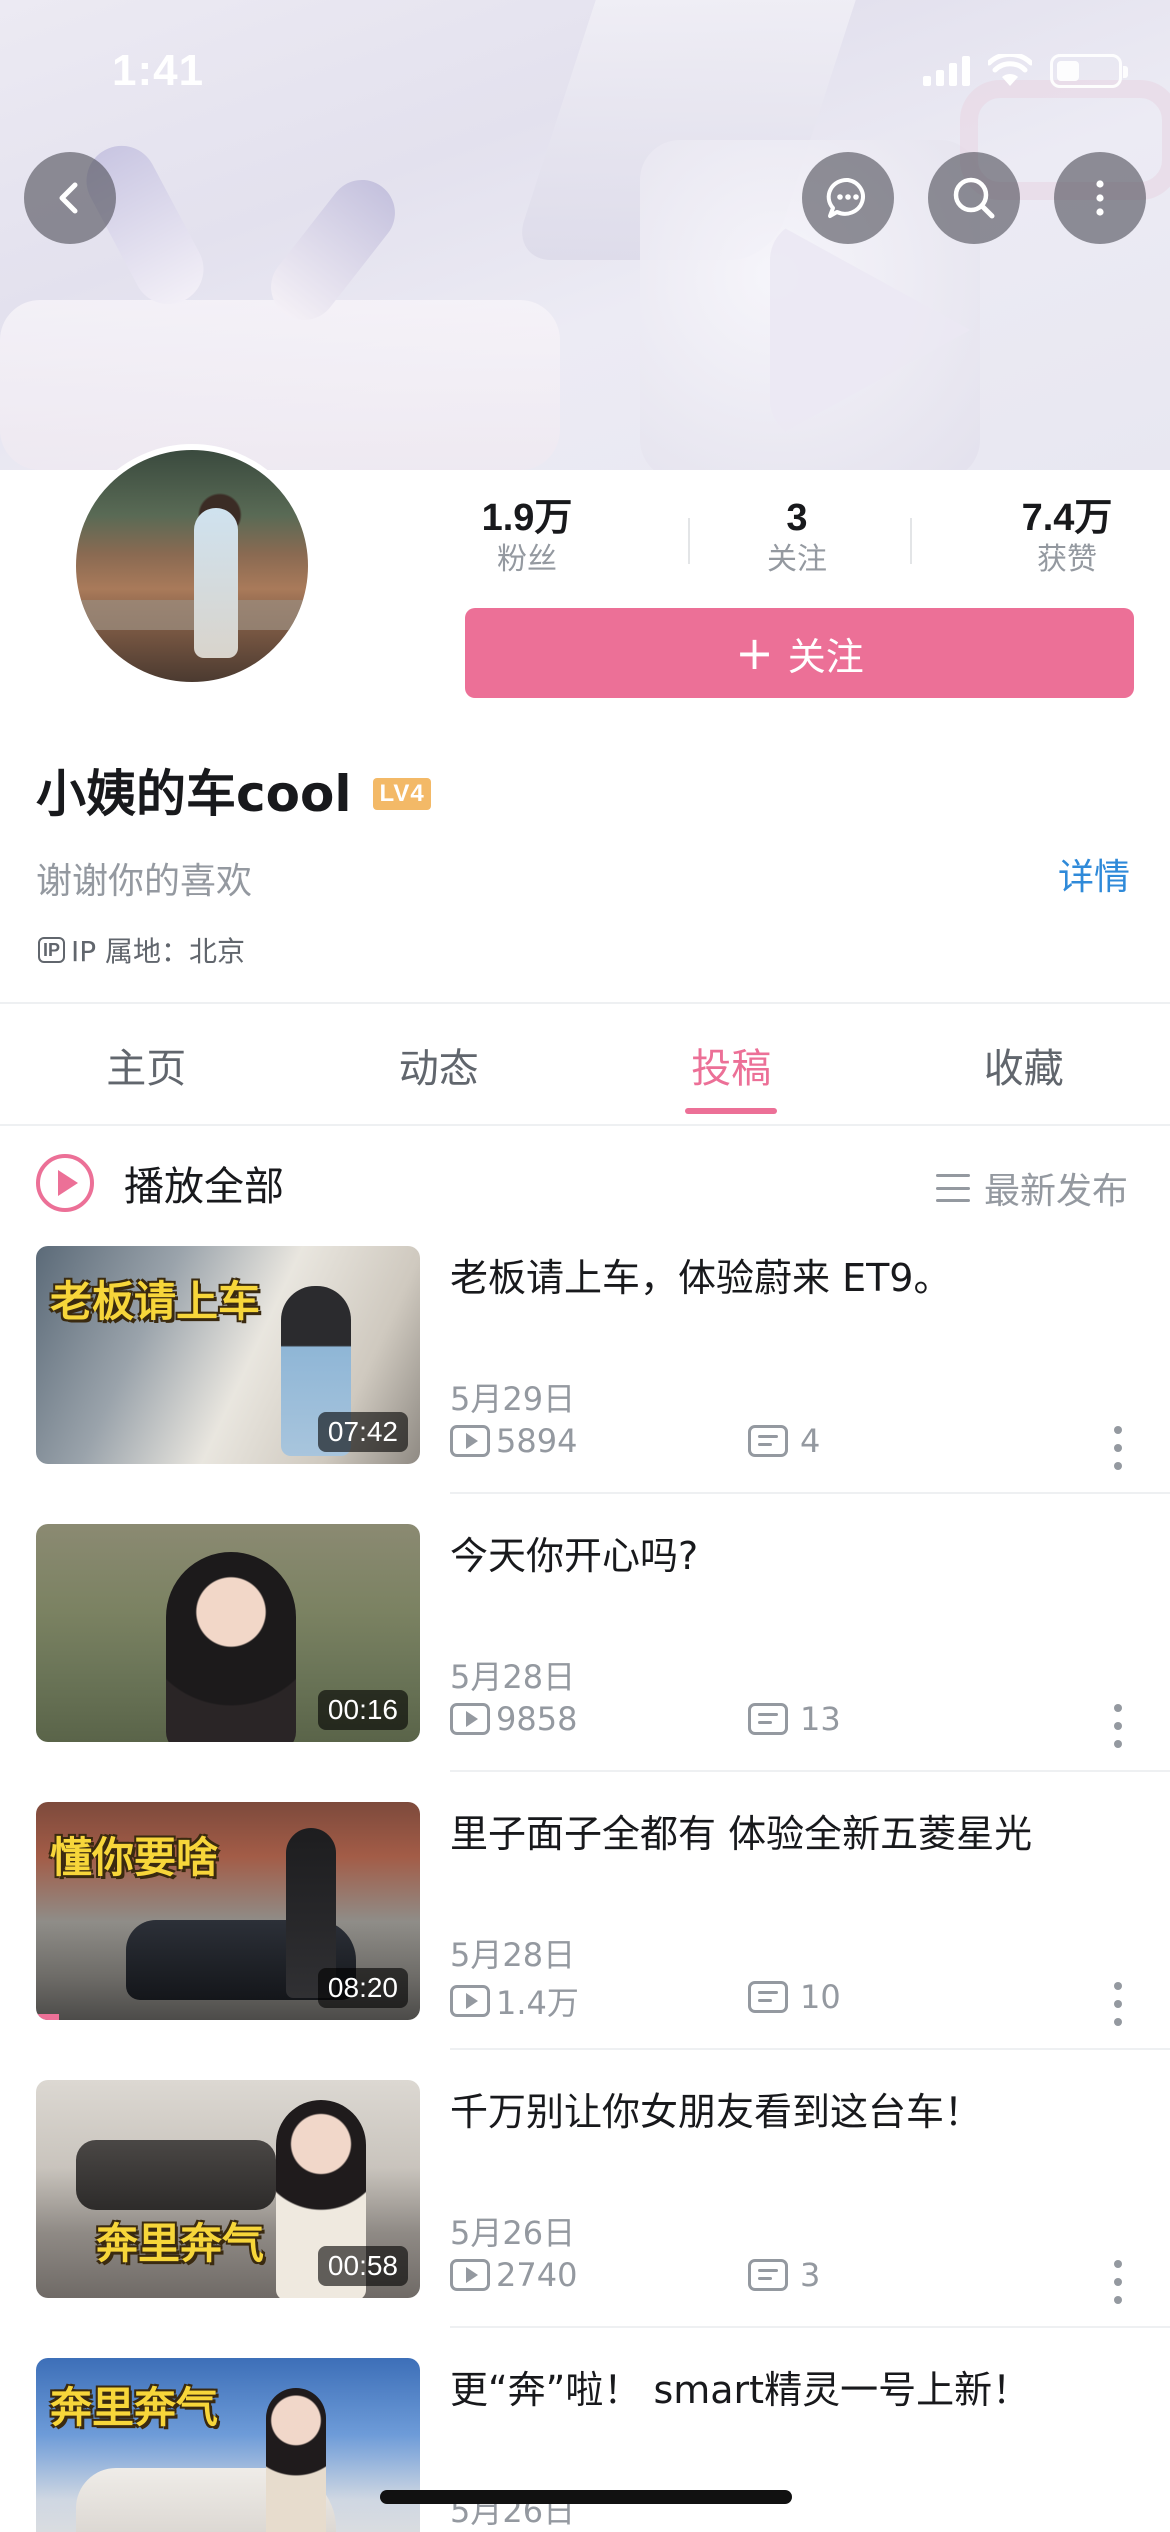 This screenshot has height=2532, width=1170. Describe the element at coordinates (158, 70) in the screenshot. I see `status-time: 1:41` at that location.